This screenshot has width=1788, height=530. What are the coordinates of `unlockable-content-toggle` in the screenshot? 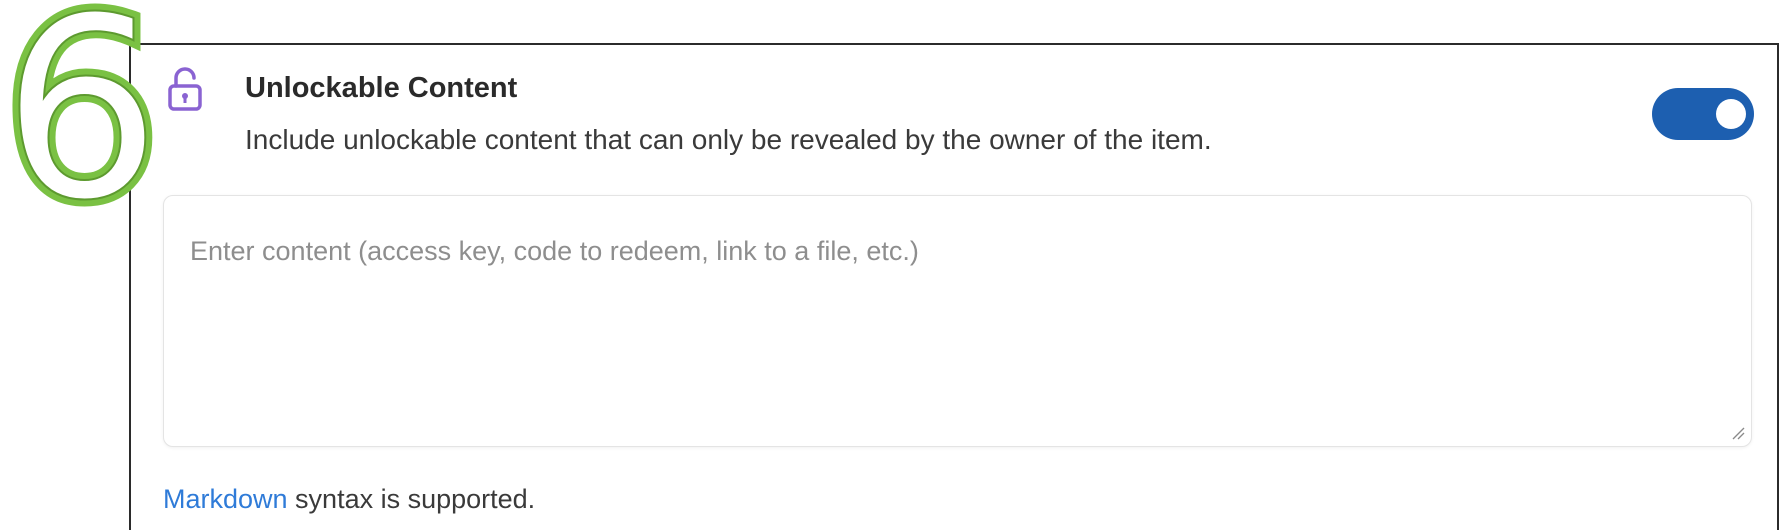 It's located at (1703, 114).